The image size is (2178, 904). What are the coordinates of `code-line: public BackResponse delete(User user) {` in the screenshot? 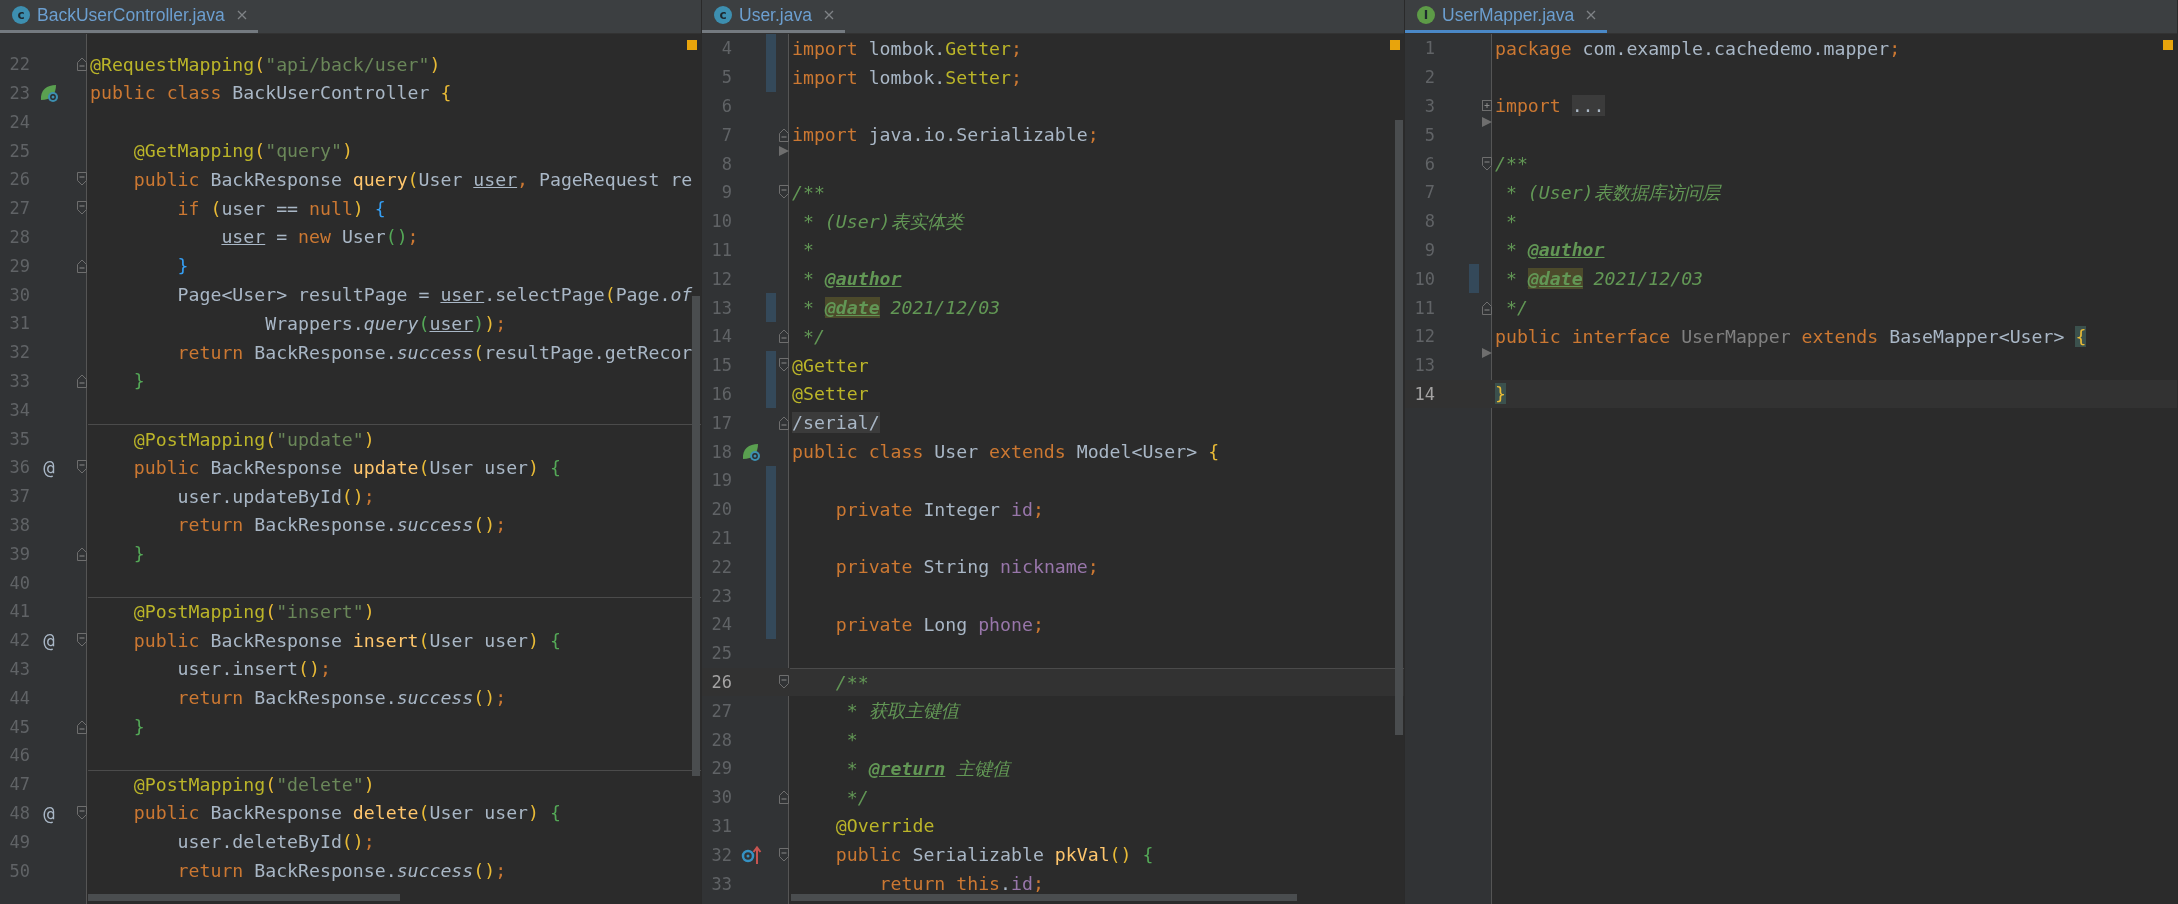 It's located at (346, 813).